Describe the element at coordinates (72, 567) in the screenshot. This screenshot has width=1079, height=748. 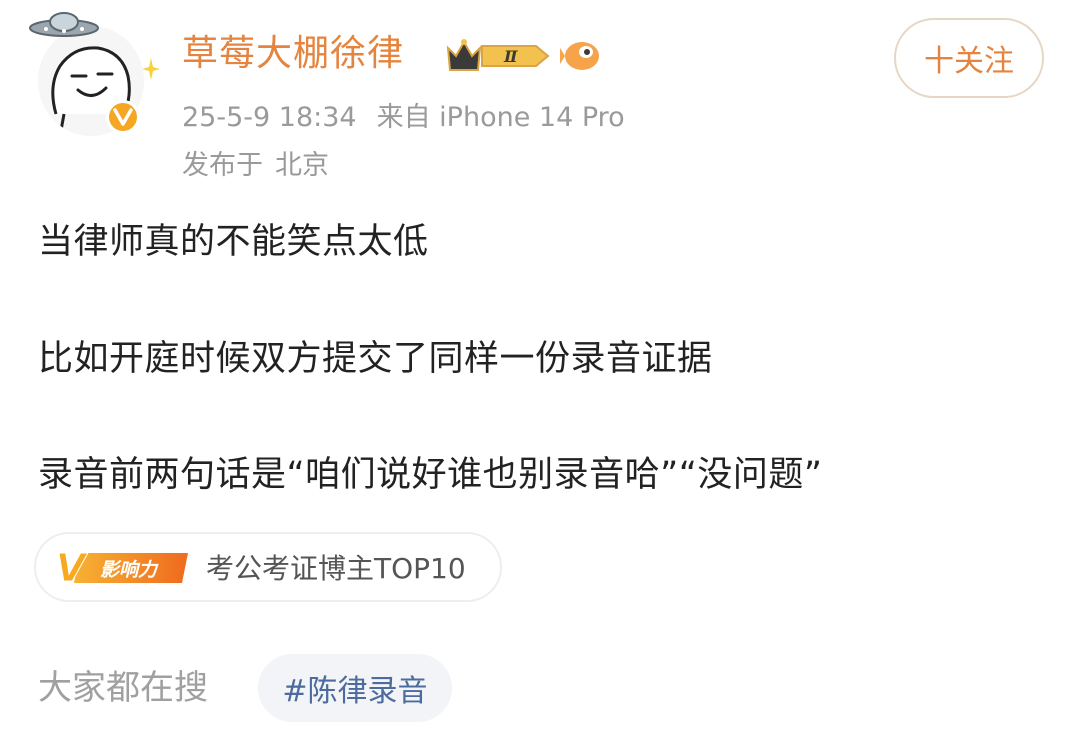
I see `influence-logo-letter: V` at that location.